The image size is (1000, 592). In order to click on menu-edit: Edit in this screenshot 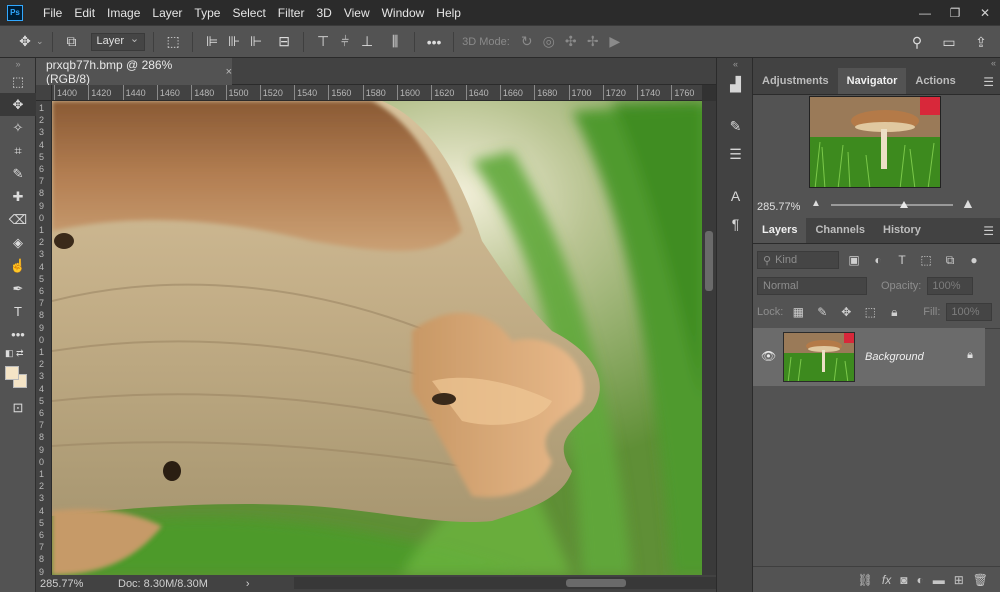, I will do `click(84, 13)`.